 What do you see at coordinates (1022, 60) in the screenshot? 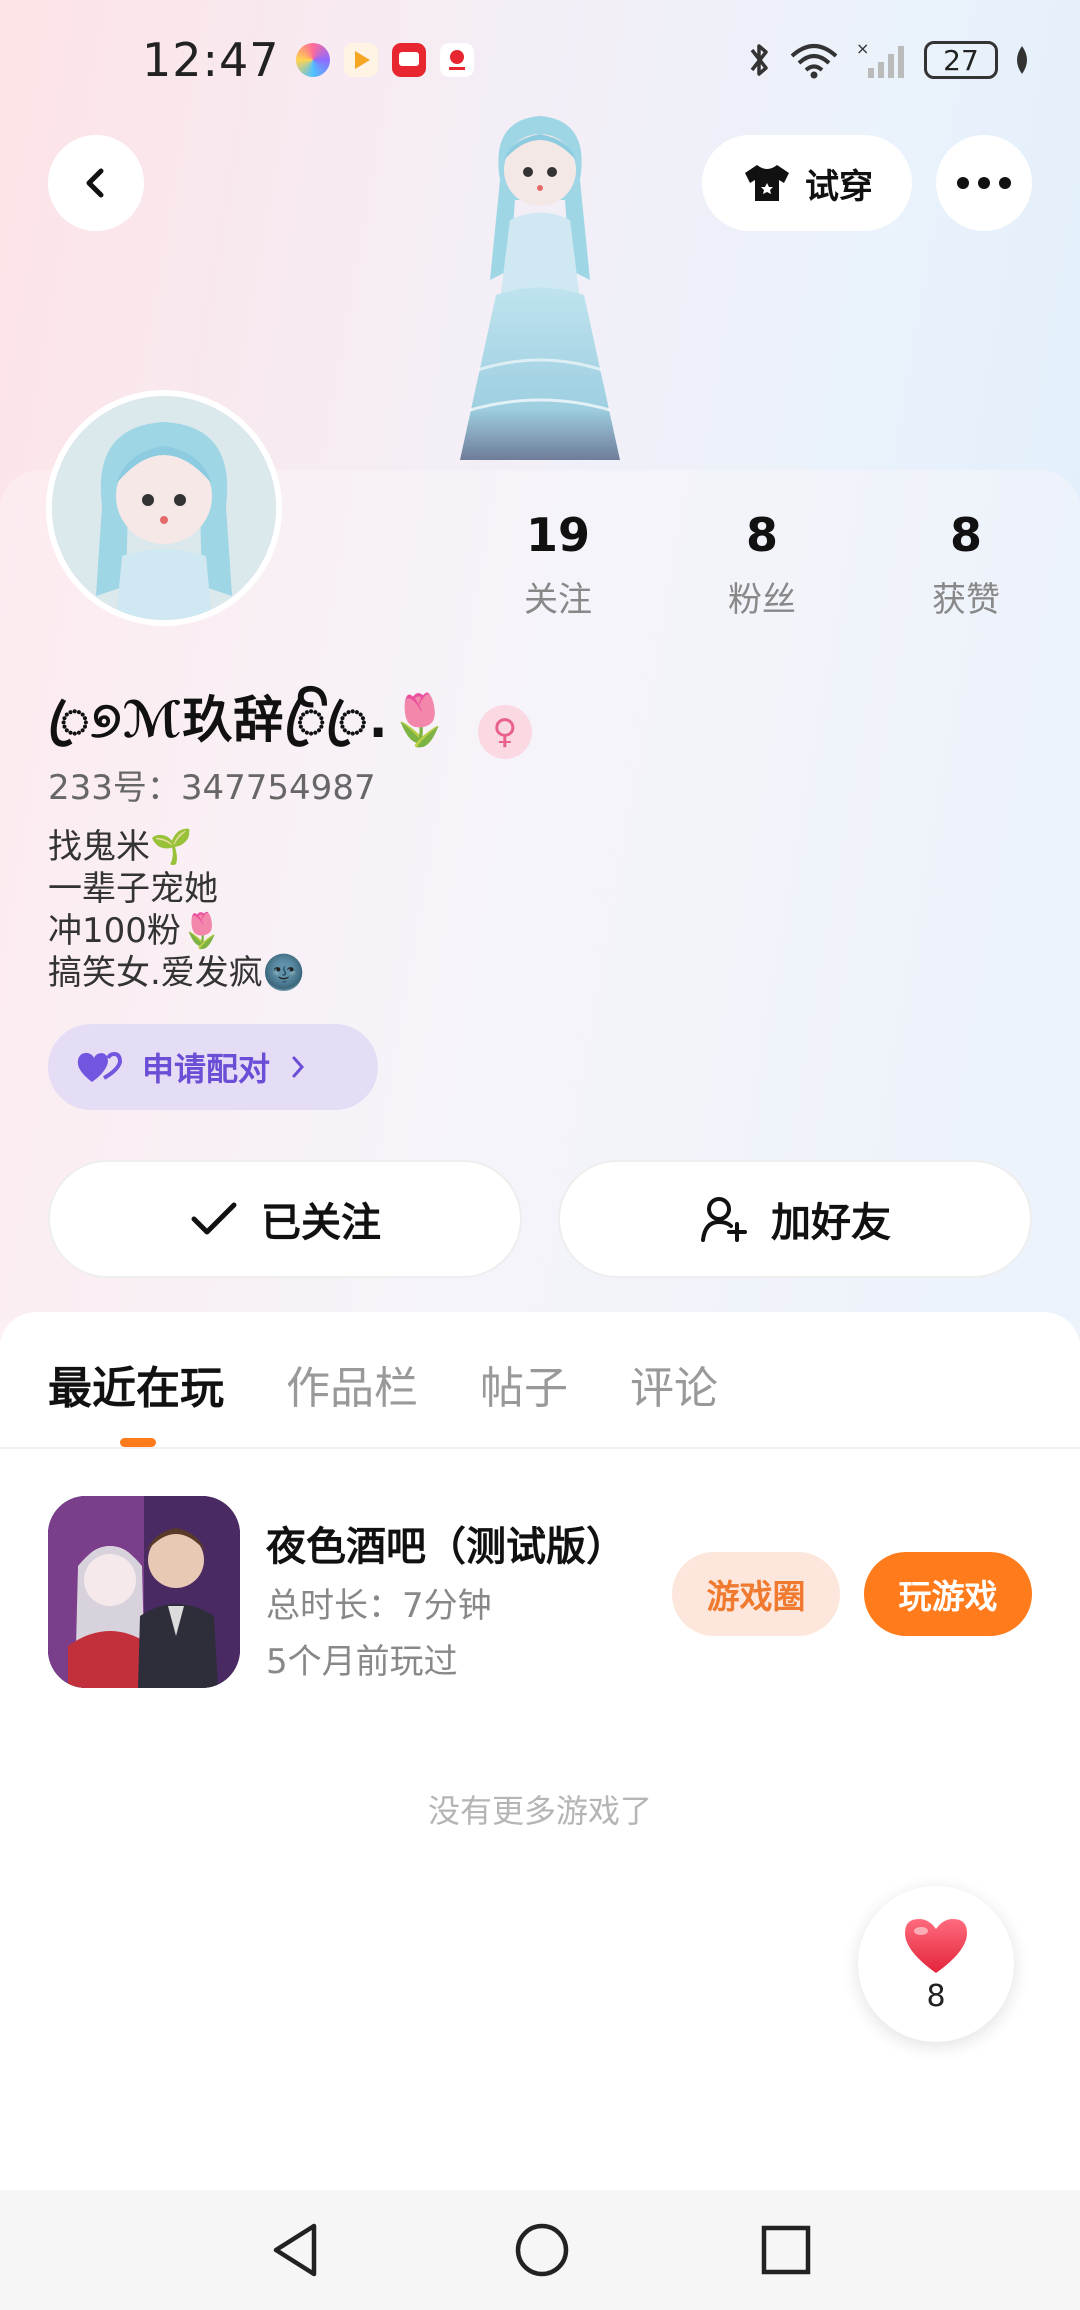
I see `leaf-icon` at bounding box center [1022, 60].